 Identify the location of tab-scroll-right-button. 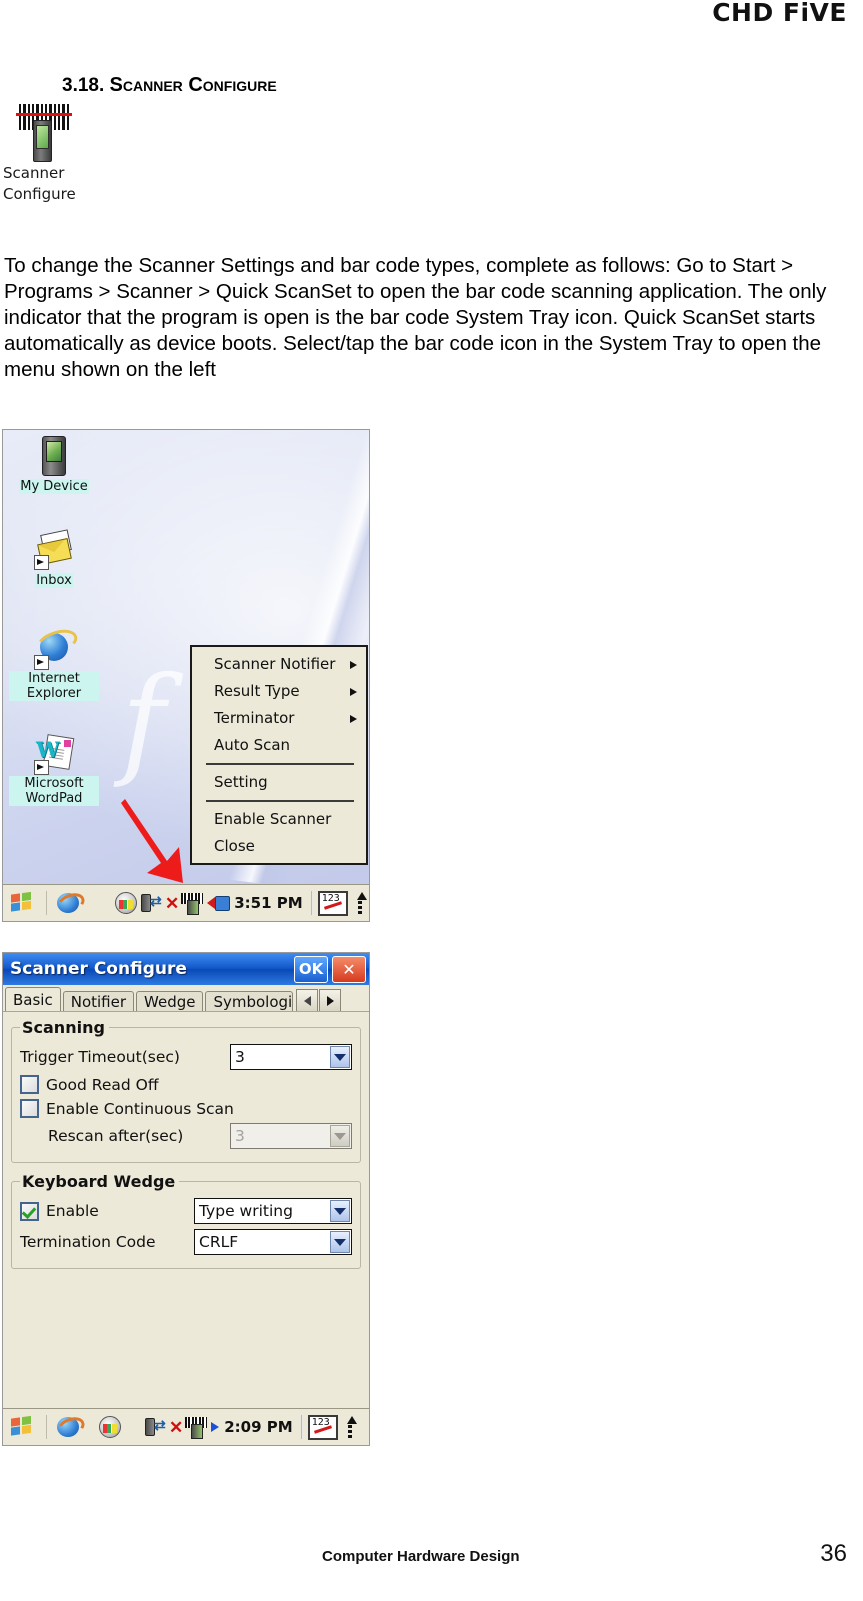
(330, 1001).